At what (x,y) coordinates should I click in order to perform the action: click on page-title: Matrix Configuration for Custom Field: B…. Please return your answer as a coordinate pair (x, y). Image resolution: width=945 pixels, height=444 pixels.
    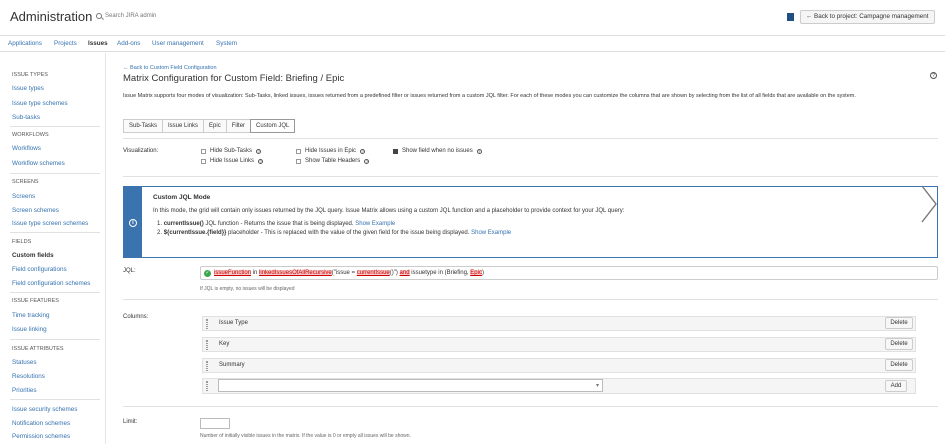
    Looking at the image, I should click on (234, 78).